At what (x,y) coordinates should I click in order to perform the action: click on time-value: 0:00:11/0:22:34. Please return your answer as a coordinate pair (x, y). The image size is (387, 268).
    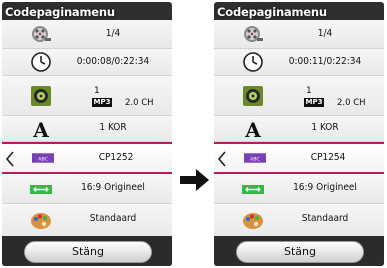
    Looking at the image, I should click on (325, 61).